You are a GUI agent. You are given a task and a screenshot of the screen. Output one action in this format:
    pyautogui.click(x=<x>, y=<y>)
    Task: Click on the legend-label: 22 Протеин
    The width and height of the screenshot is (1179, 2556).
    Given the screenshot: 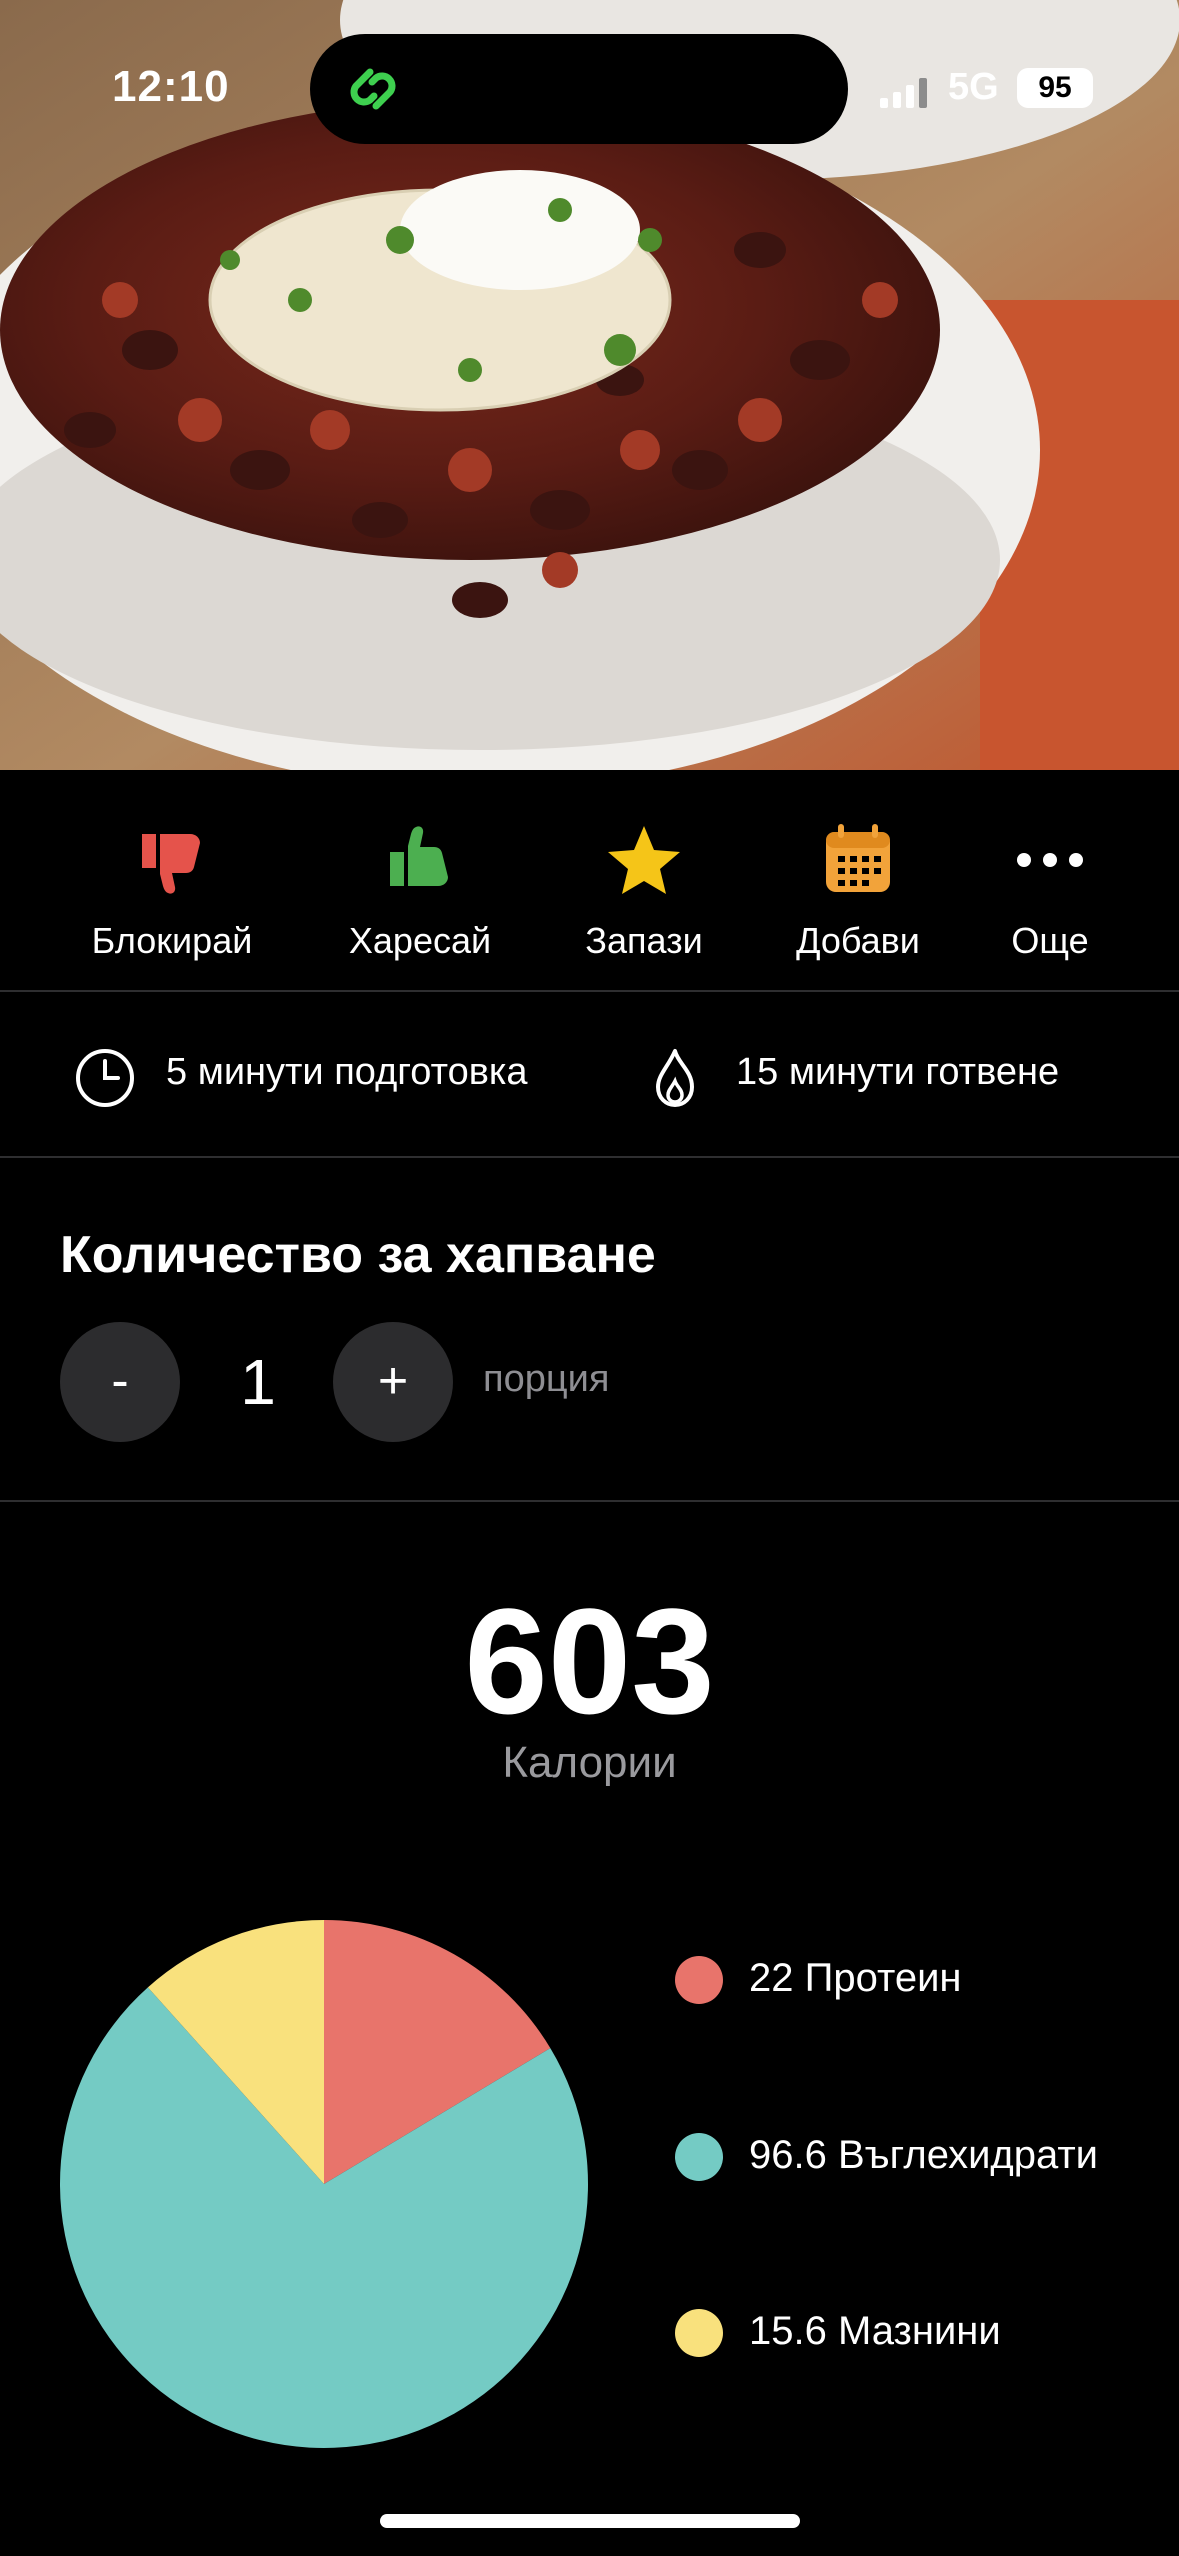 What is the action you would take?
    pyautogui.click(x=855, y=1978)
    